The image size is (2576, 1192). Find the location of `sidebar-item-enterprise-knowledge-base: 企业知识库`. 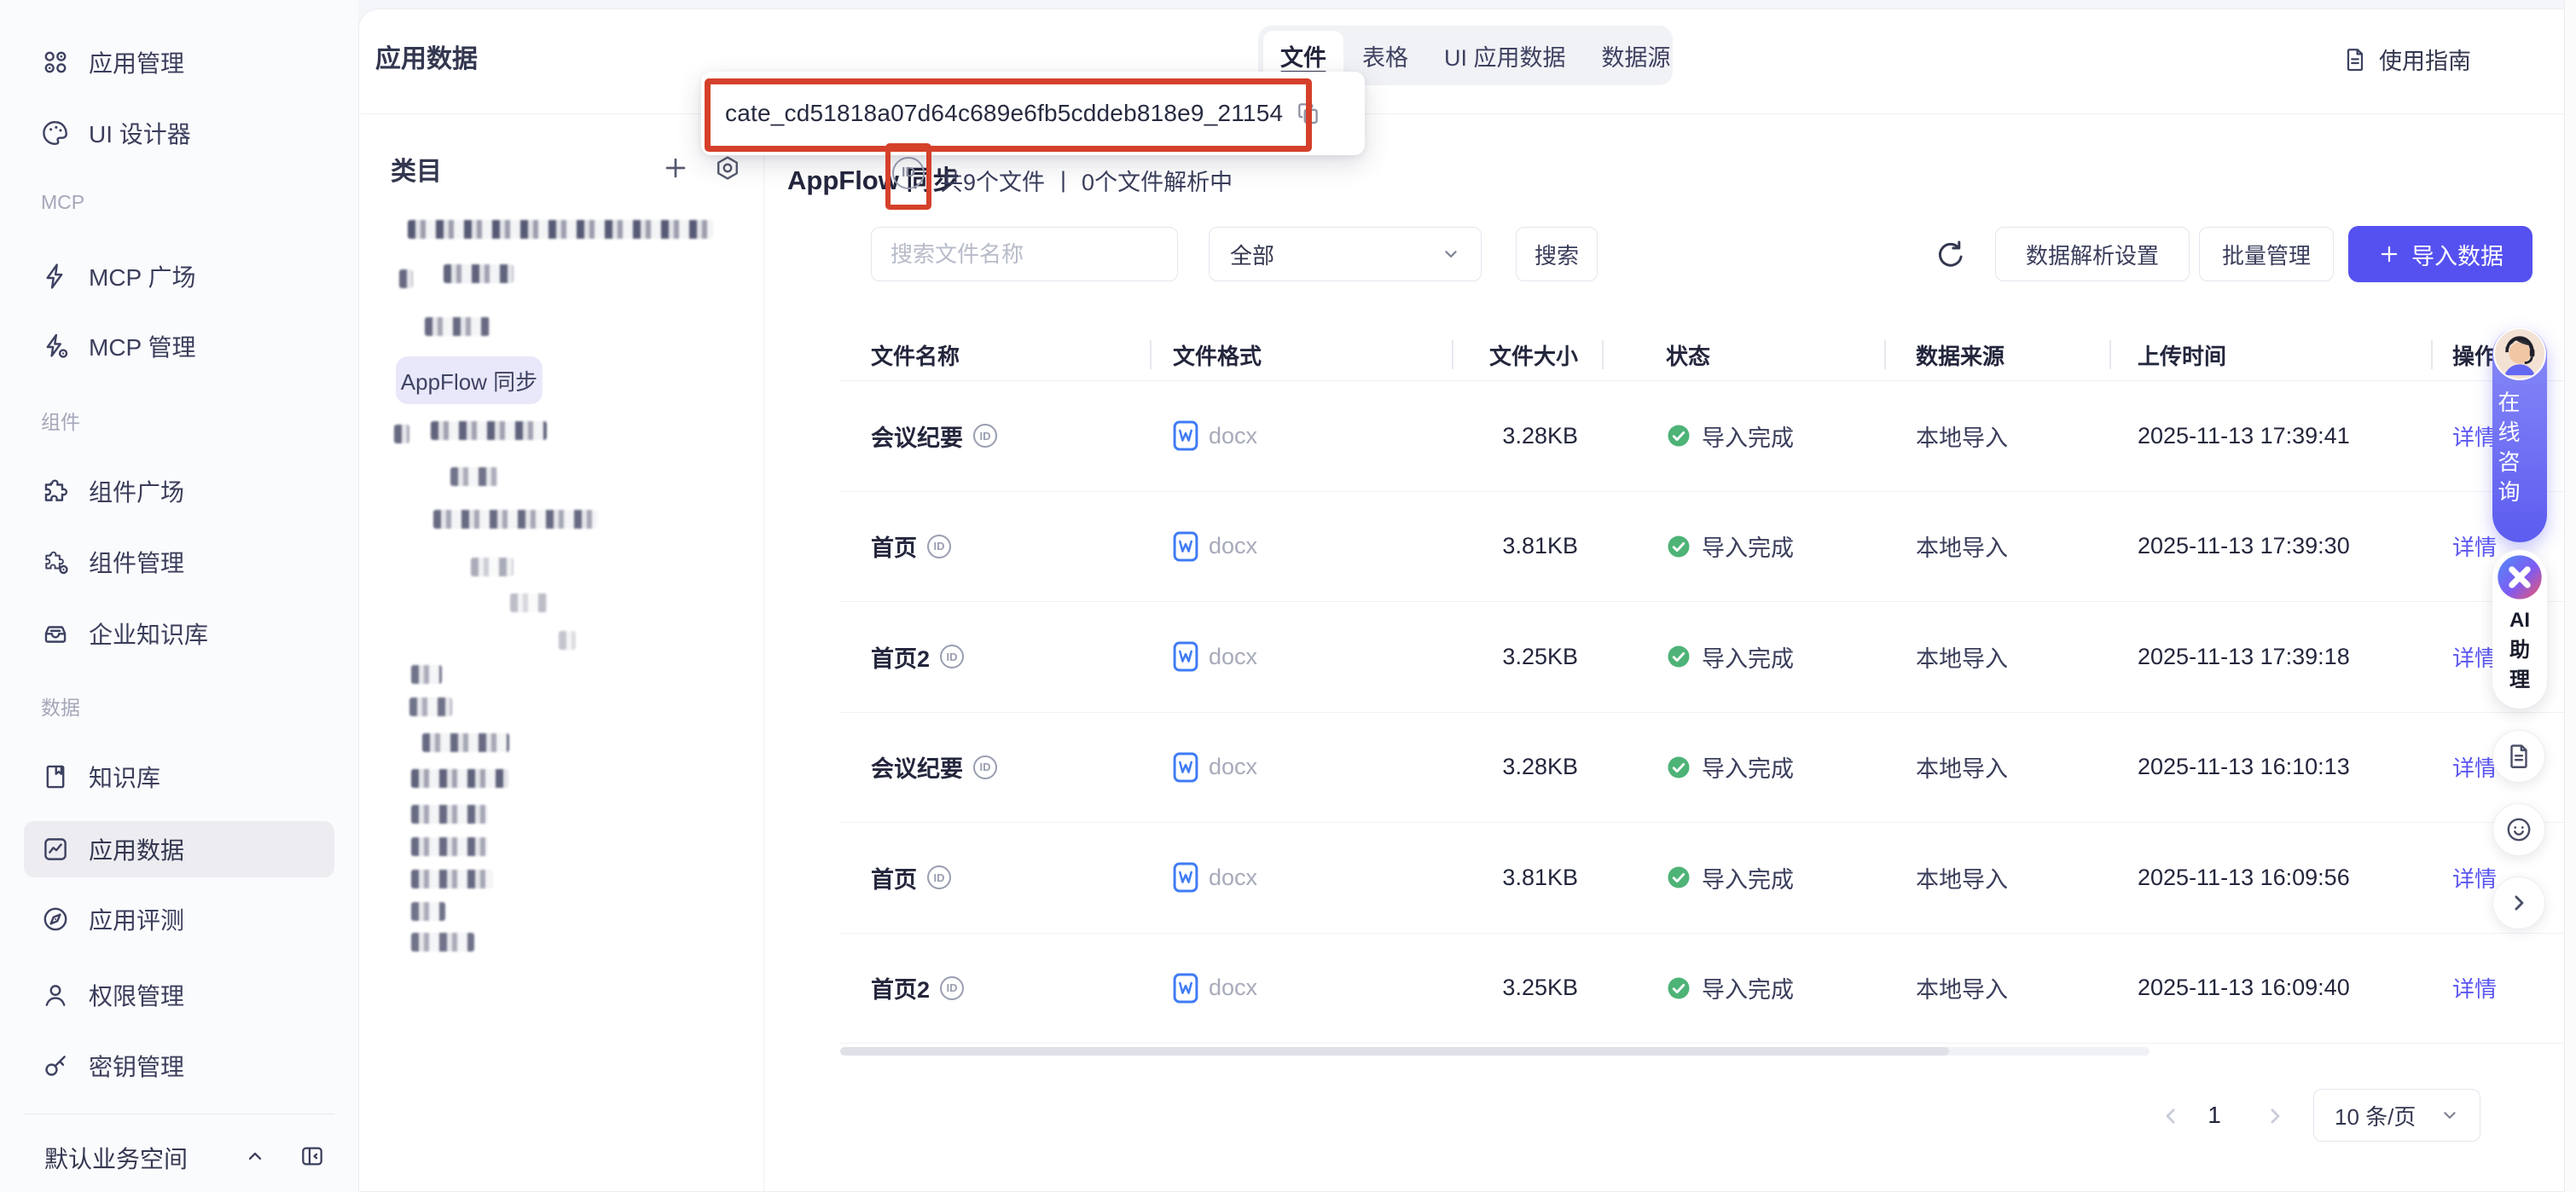

sidebar-item-enterprise-knowledge-base: 企业知识库 is located at coordinates (179, 633).